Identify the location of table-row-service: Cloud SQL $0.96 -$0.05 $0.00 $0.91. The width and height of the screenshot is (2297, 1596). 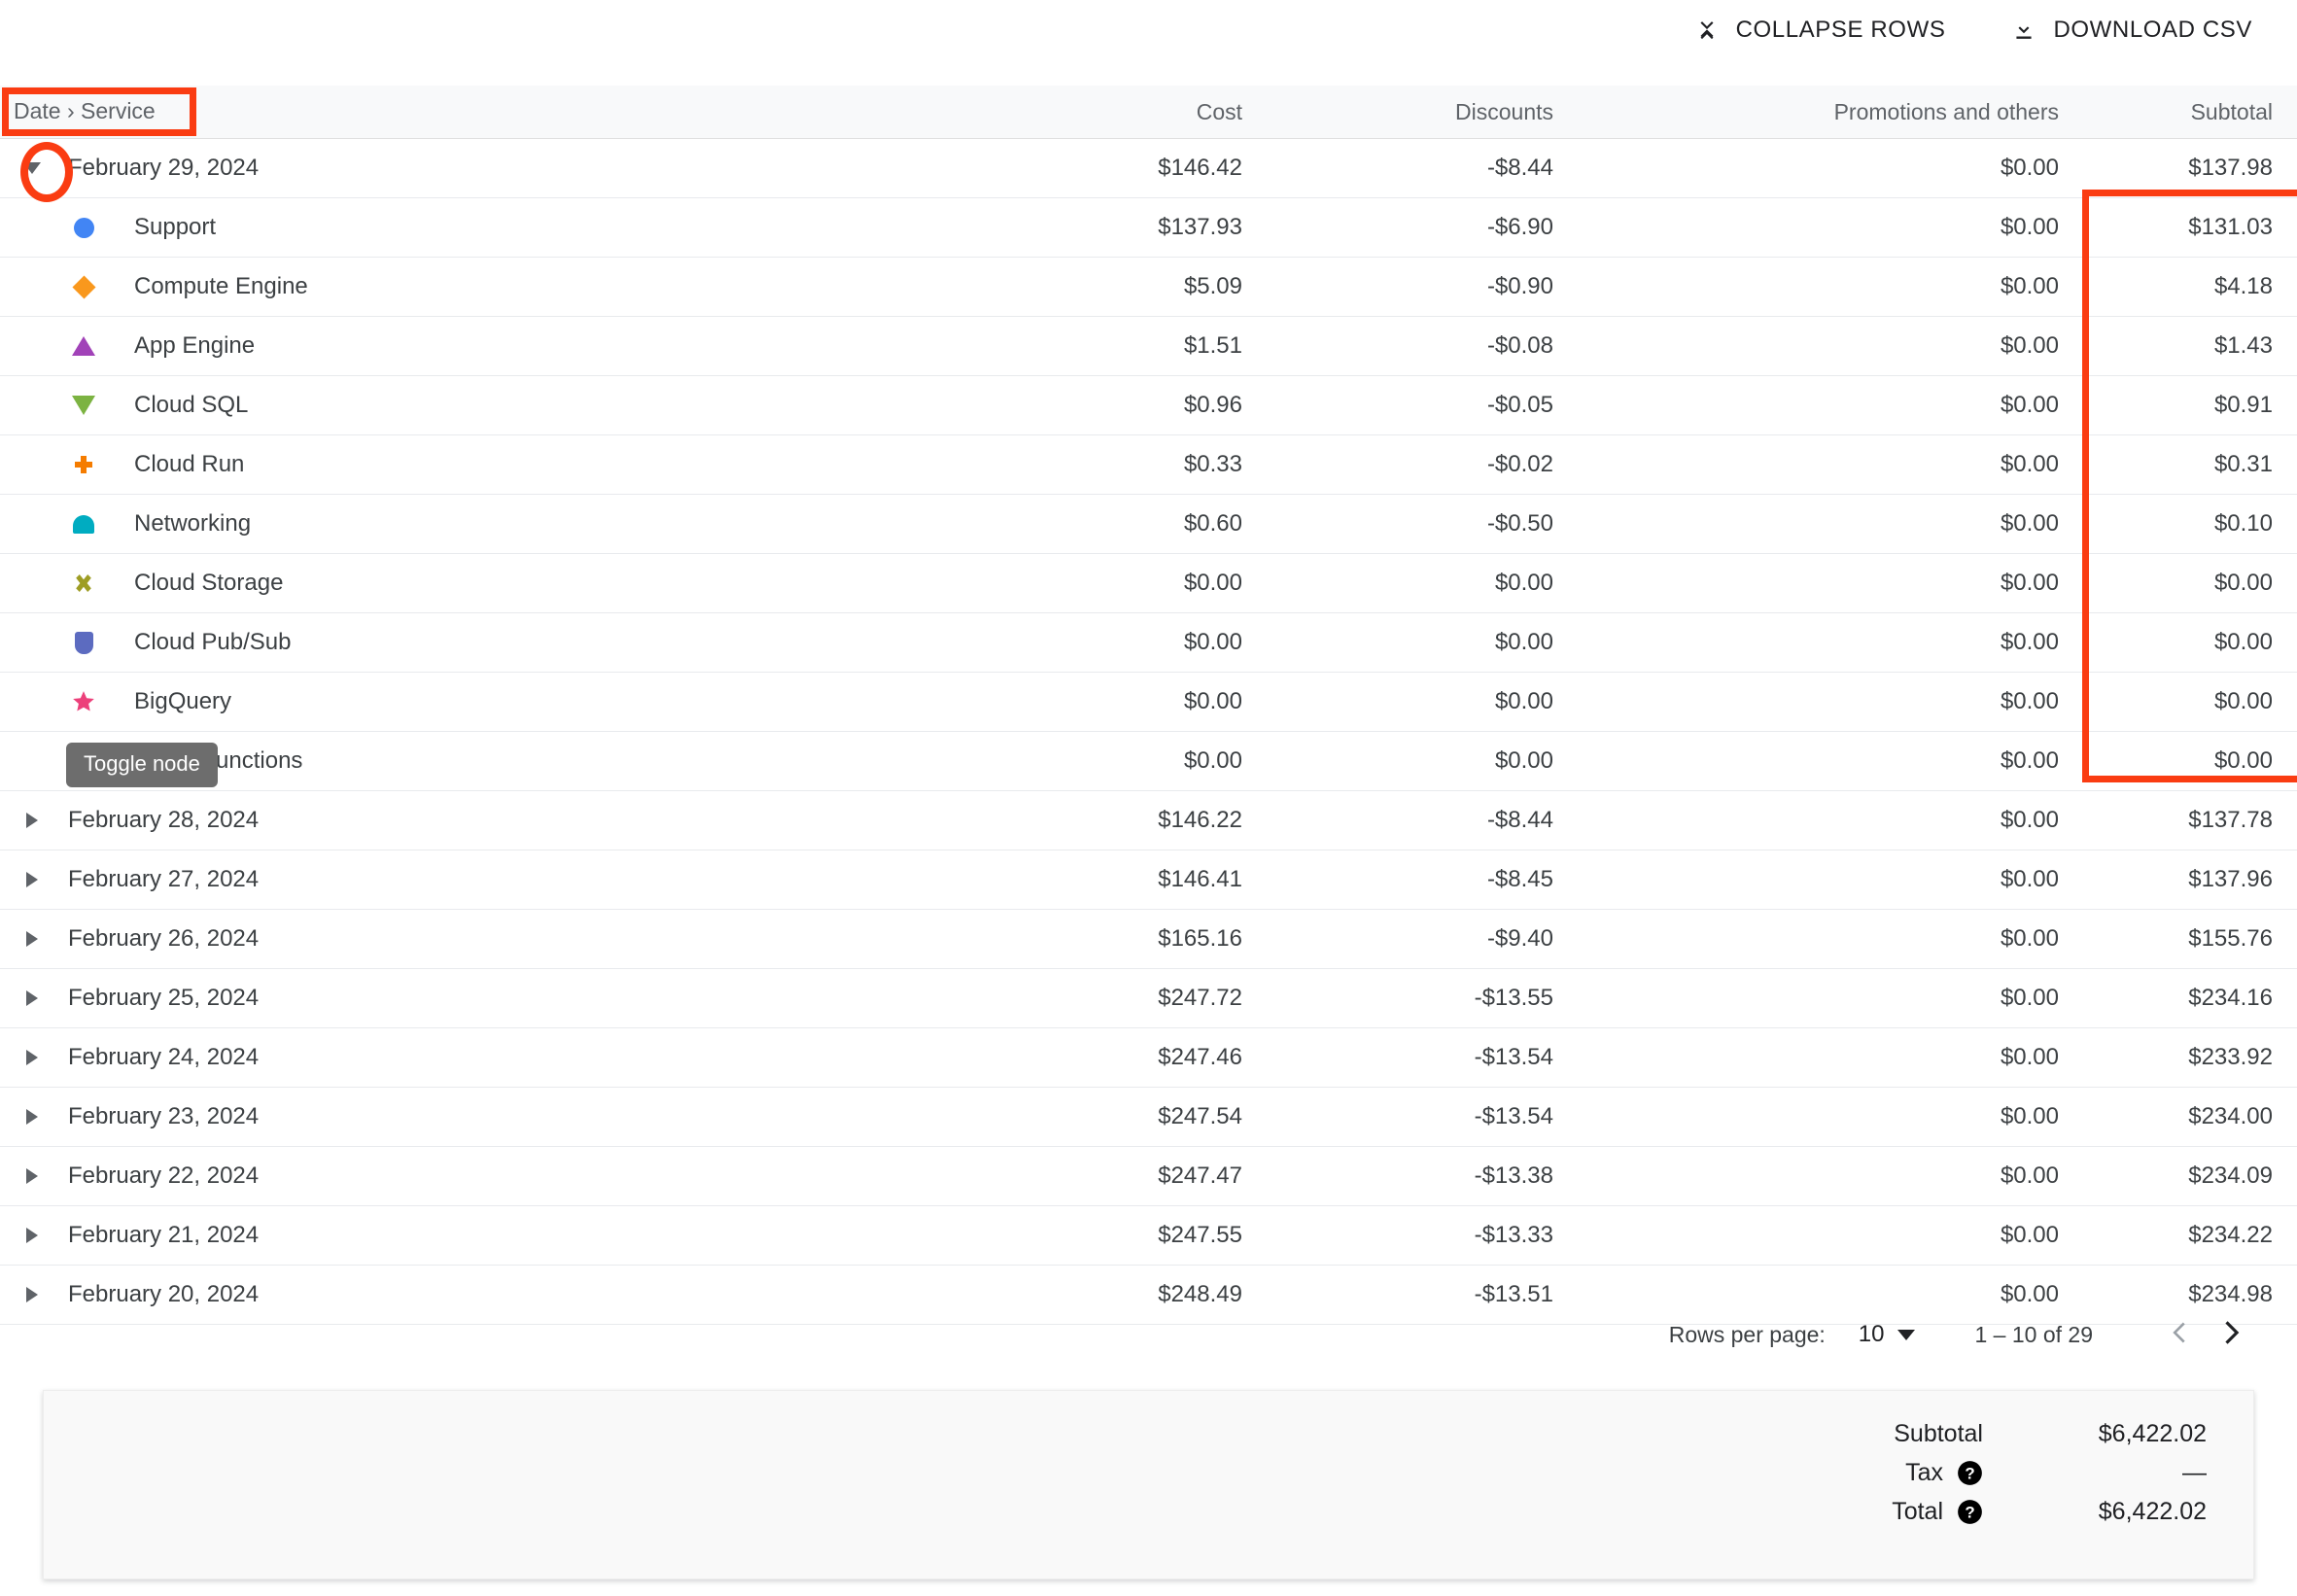
(1148, 405).